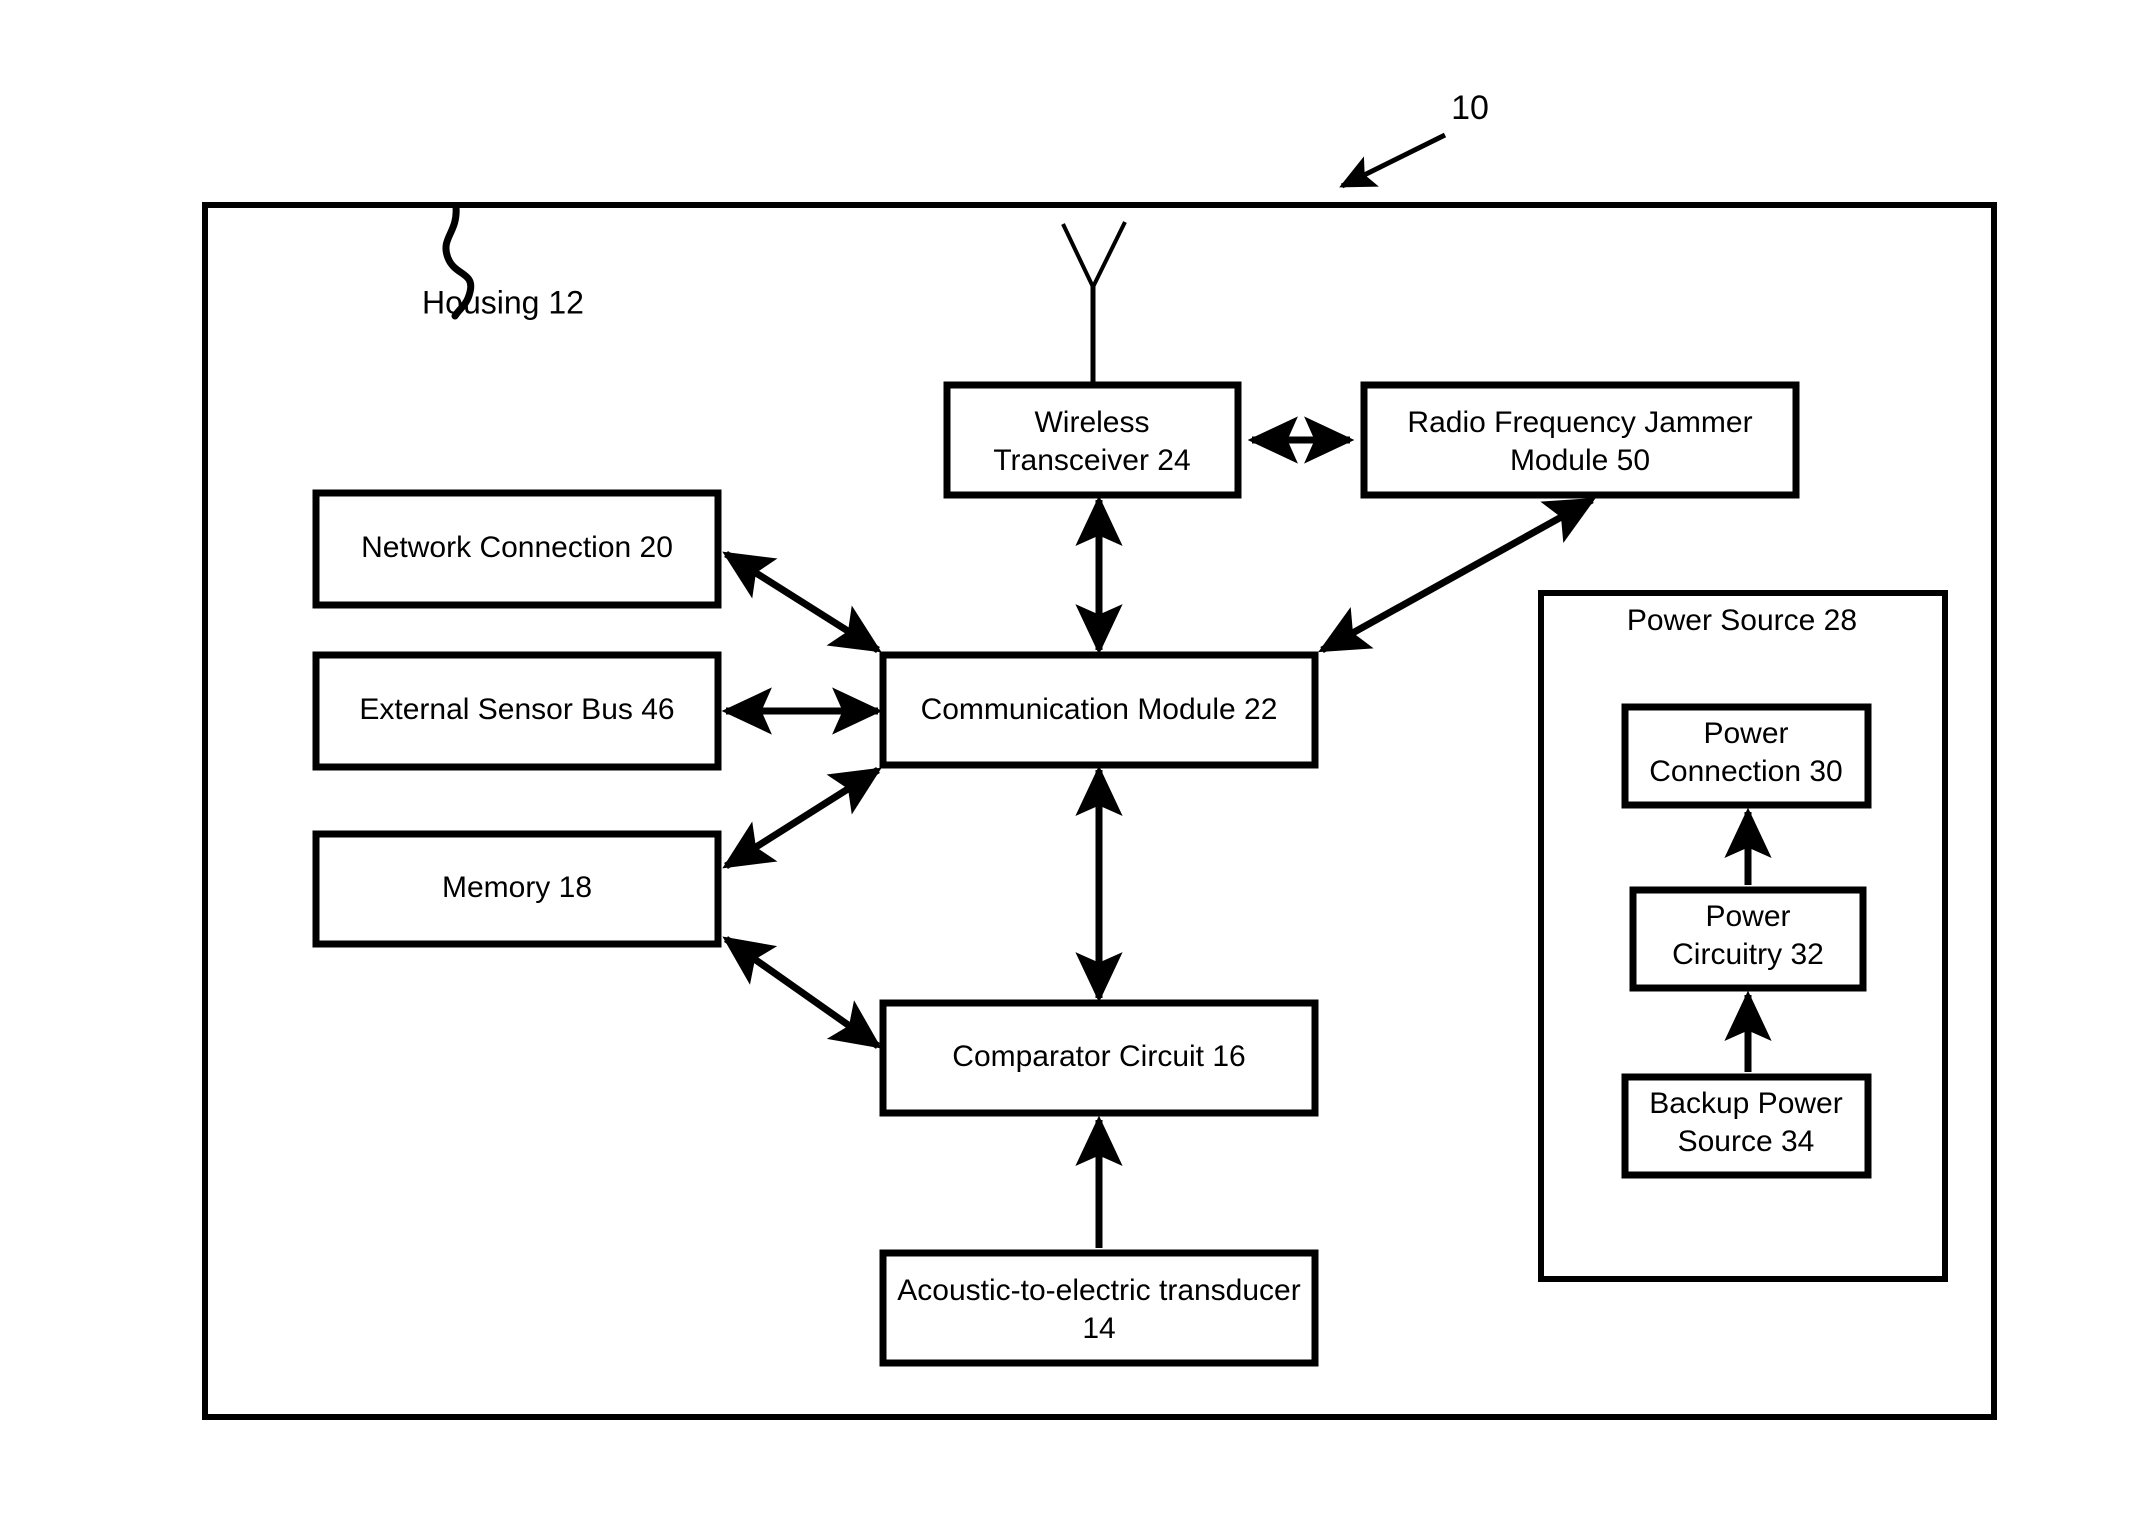 Image resolution: width=2132 pixels, height=1531 pixels. Describe the element at coordinates (517, 887) in the screenshot. I see `memory-label: Memory 18` at that location.